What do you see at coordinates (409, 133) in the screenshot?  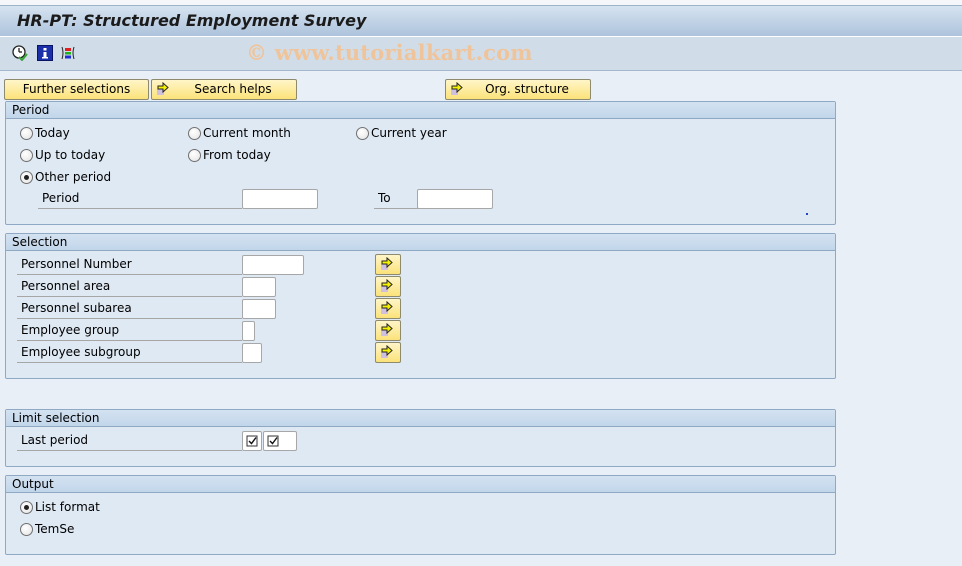 I see `radio-label: Current year` at bounding box center [409, 133].